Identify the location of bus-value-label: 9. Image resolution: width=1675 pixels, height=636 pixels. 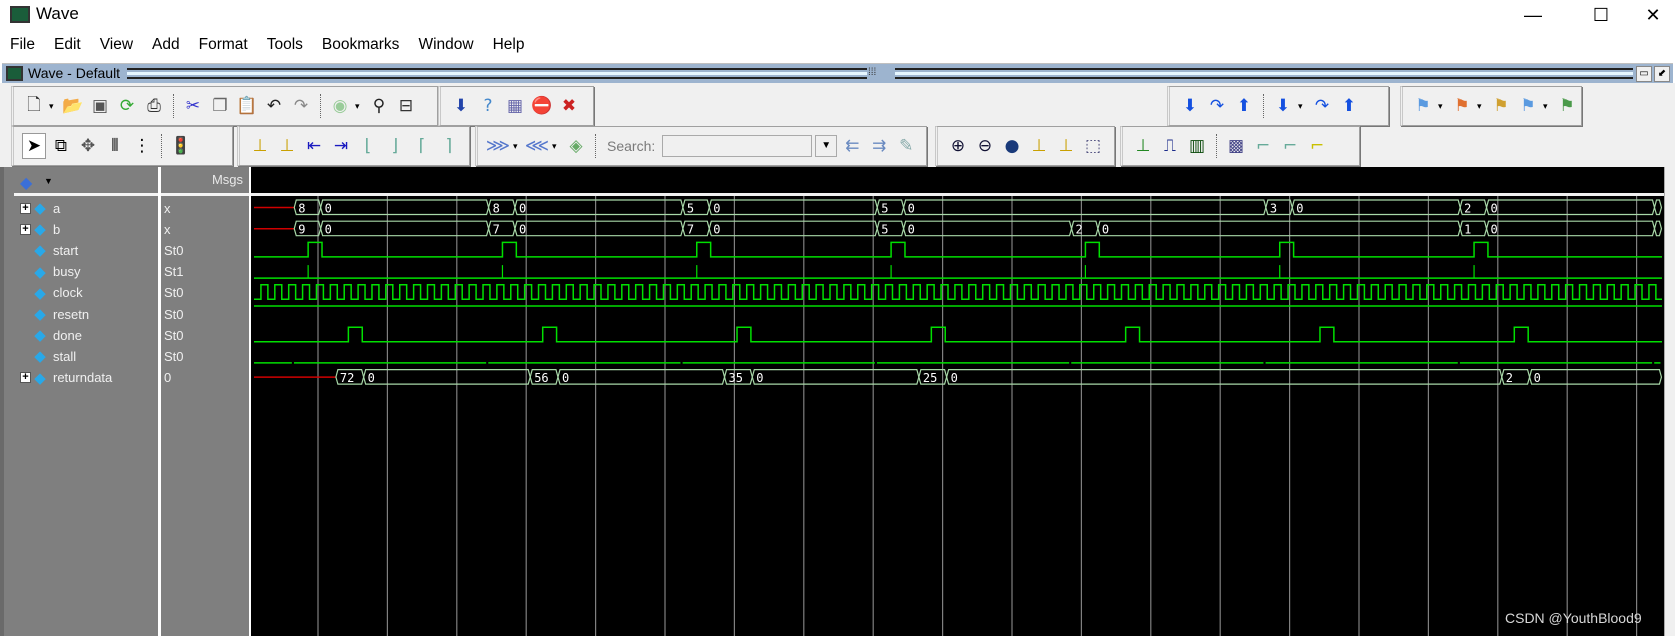
(301, 230).